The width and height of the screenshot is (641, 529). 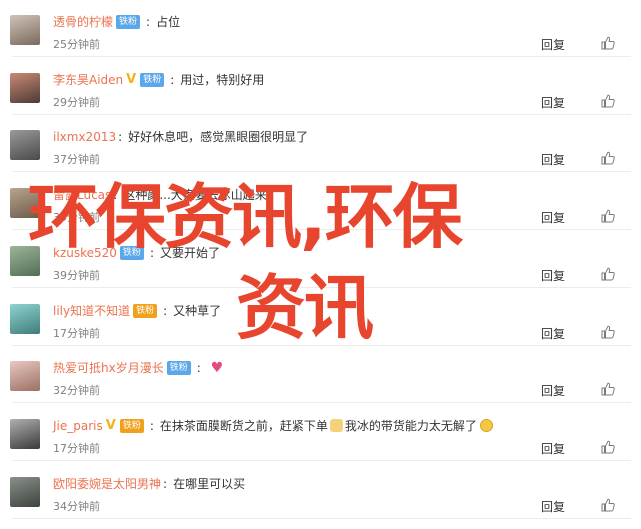 I want to click on comment-row: 透骨的柠檬 铁粉: 占位 25分钟前 回复, so click(x=320, y=28).